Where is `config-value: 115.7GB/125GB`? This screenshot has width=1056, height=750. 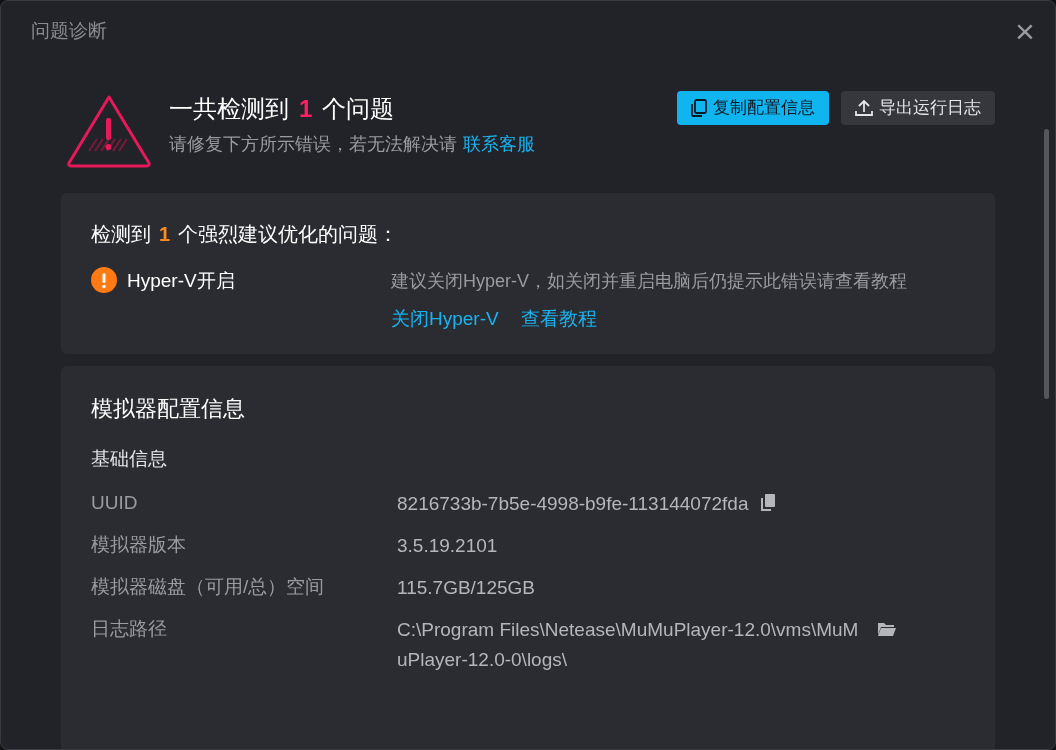
config-value: 115.7GB/125GB is located at coordinates (466, 588).